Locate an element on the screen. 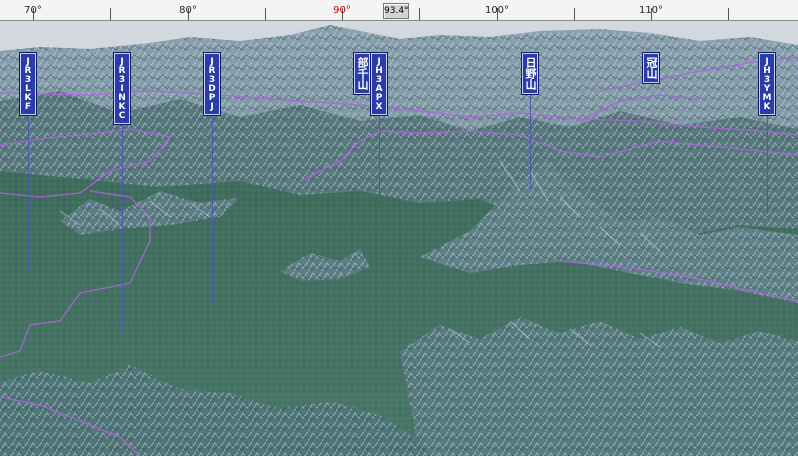 Image resolution: width=798 pixels, height=456 pixels. peak-label: 部千山 is located at coordinates (362, 73).